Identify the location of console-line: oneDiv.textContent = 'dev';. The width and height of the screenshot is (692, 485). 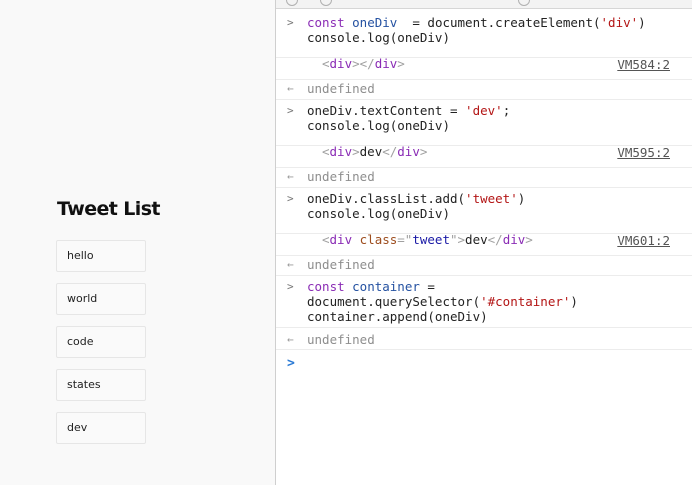
(409, 110).